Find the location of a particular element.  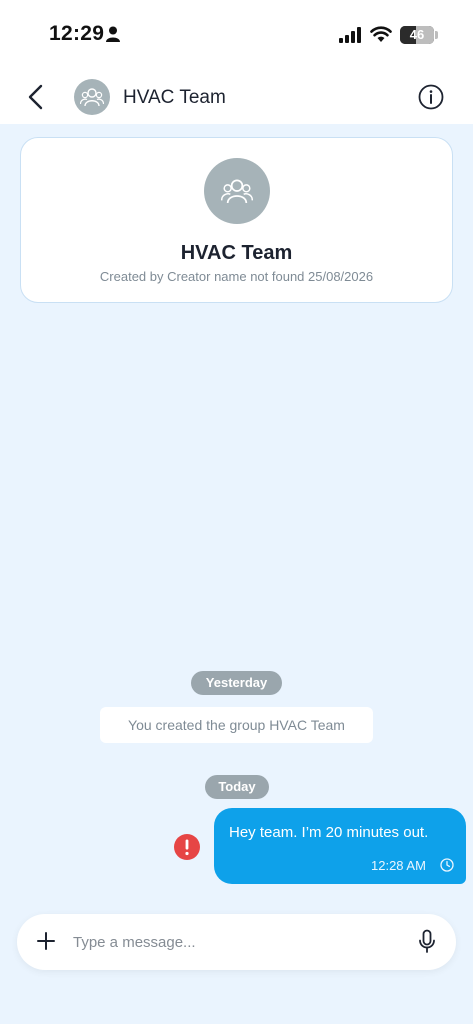

plus-icon is located at coordinates (46, 941).